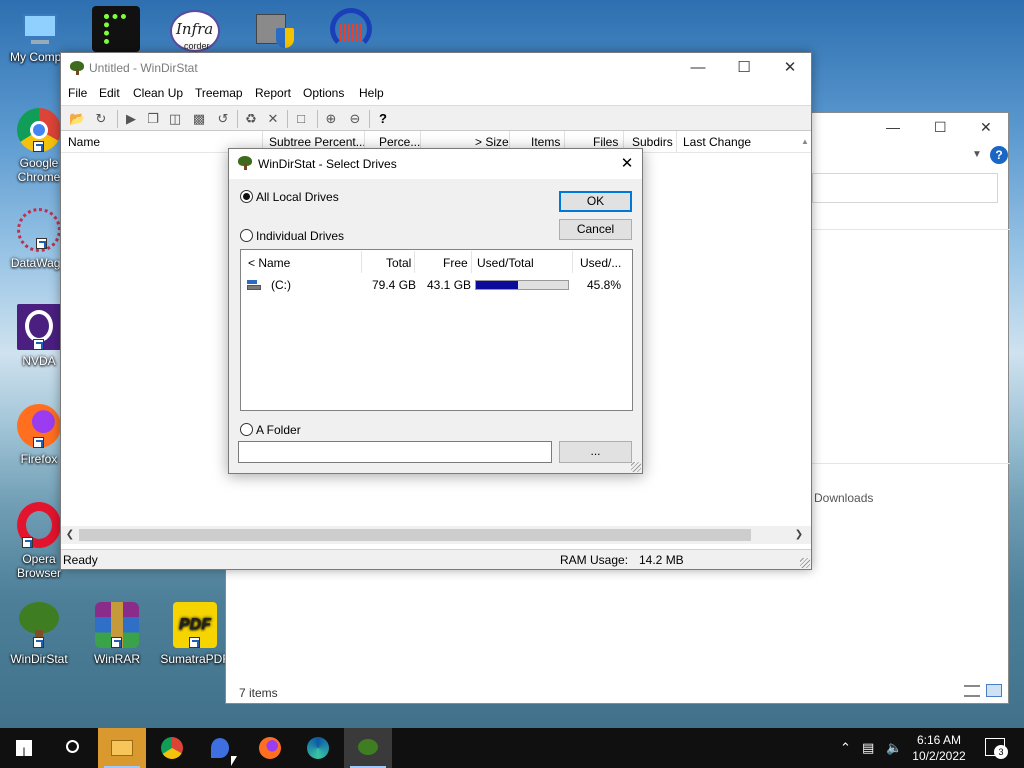  Describe the element at coordinates (39, 634) in the screenshot. I see `desktop-icon-windirstat: WinDirStat` at that location.